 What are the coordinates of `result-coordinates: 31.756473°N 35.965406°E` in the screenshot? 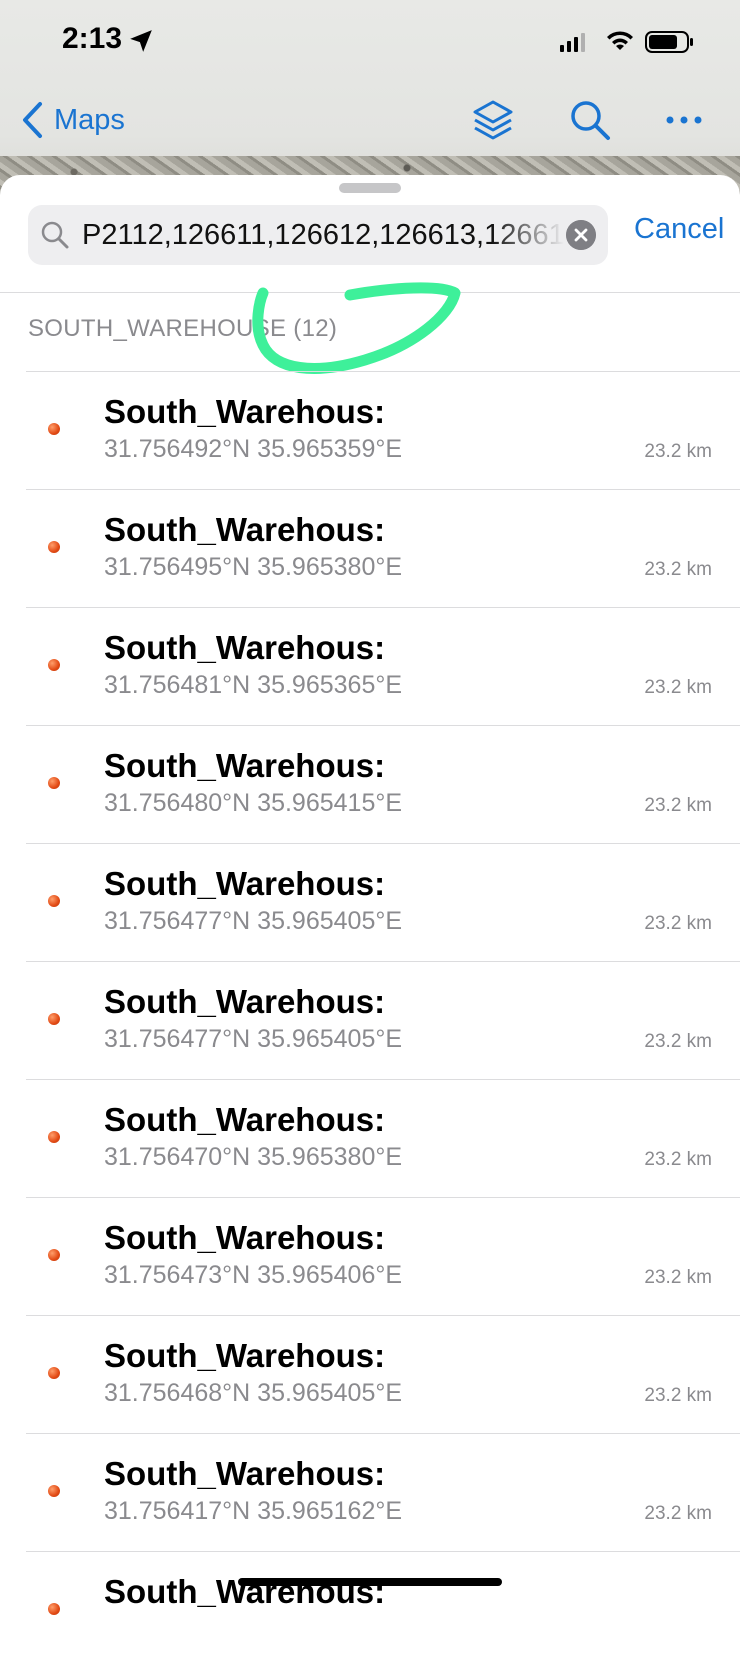 It's located at (253, 1275).